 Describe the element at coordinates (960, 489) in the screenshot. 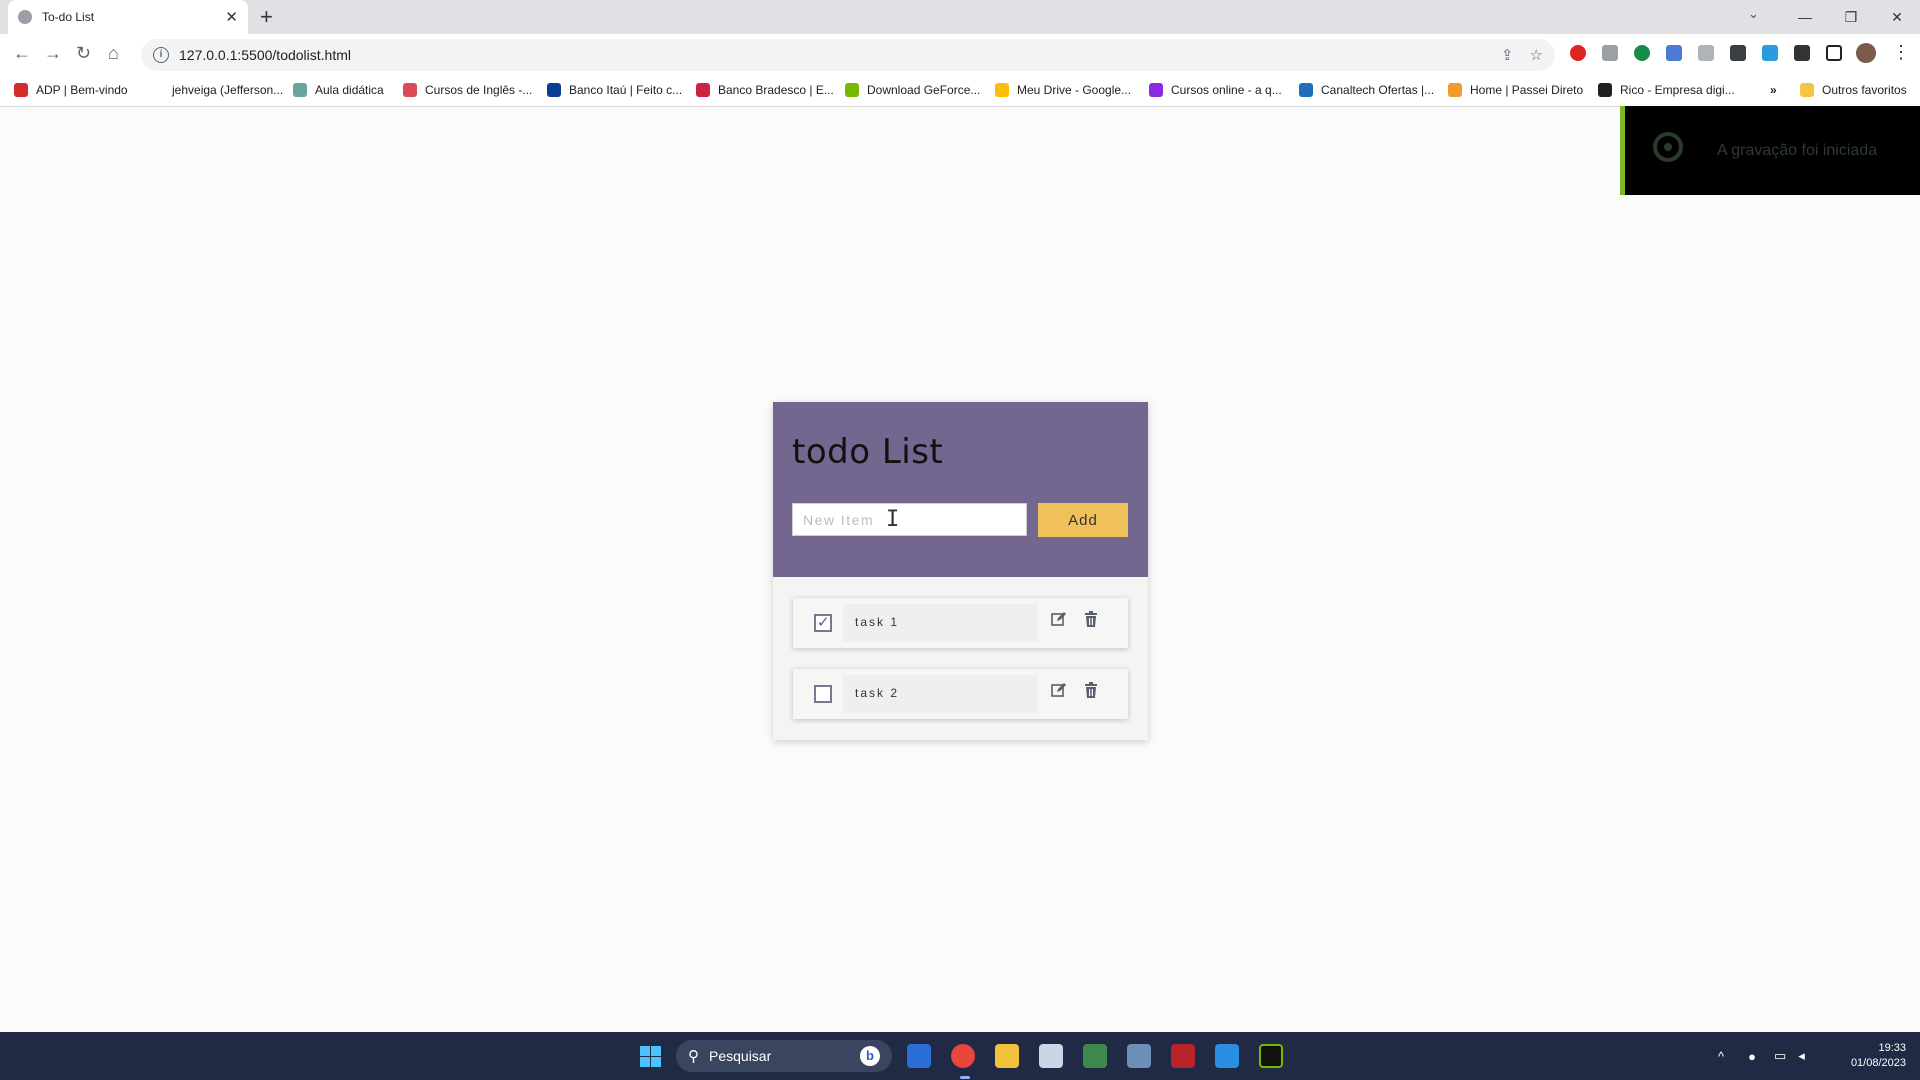

I see `todo-header: todo List I Add` at that location.